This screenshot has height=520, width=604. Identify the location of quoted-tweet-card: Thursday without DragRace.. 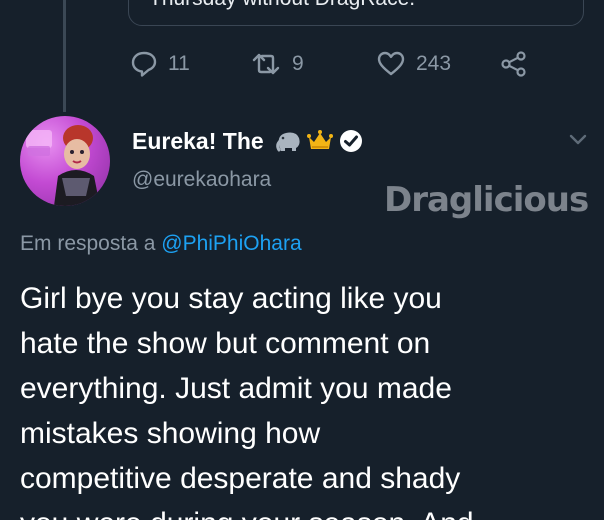
(356, 13).